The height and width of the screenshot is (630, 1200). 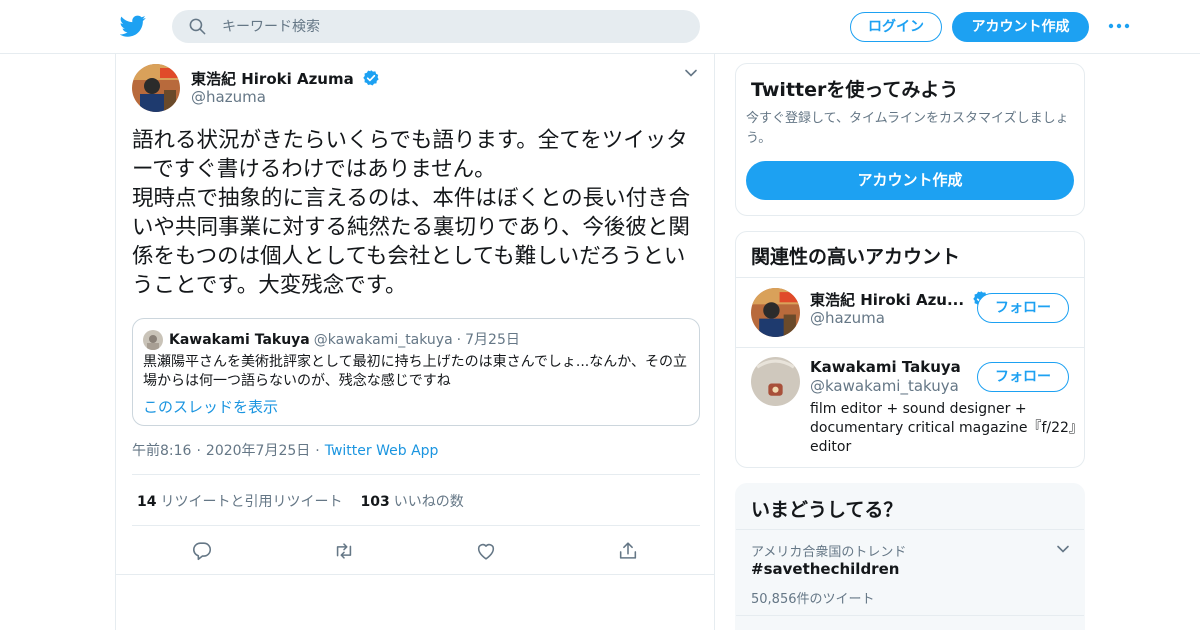 What do you see at coordinates (885, 367) in the screenshot?
I see `account-name: Kawakami Takuya` at bounding box center [885, 367].